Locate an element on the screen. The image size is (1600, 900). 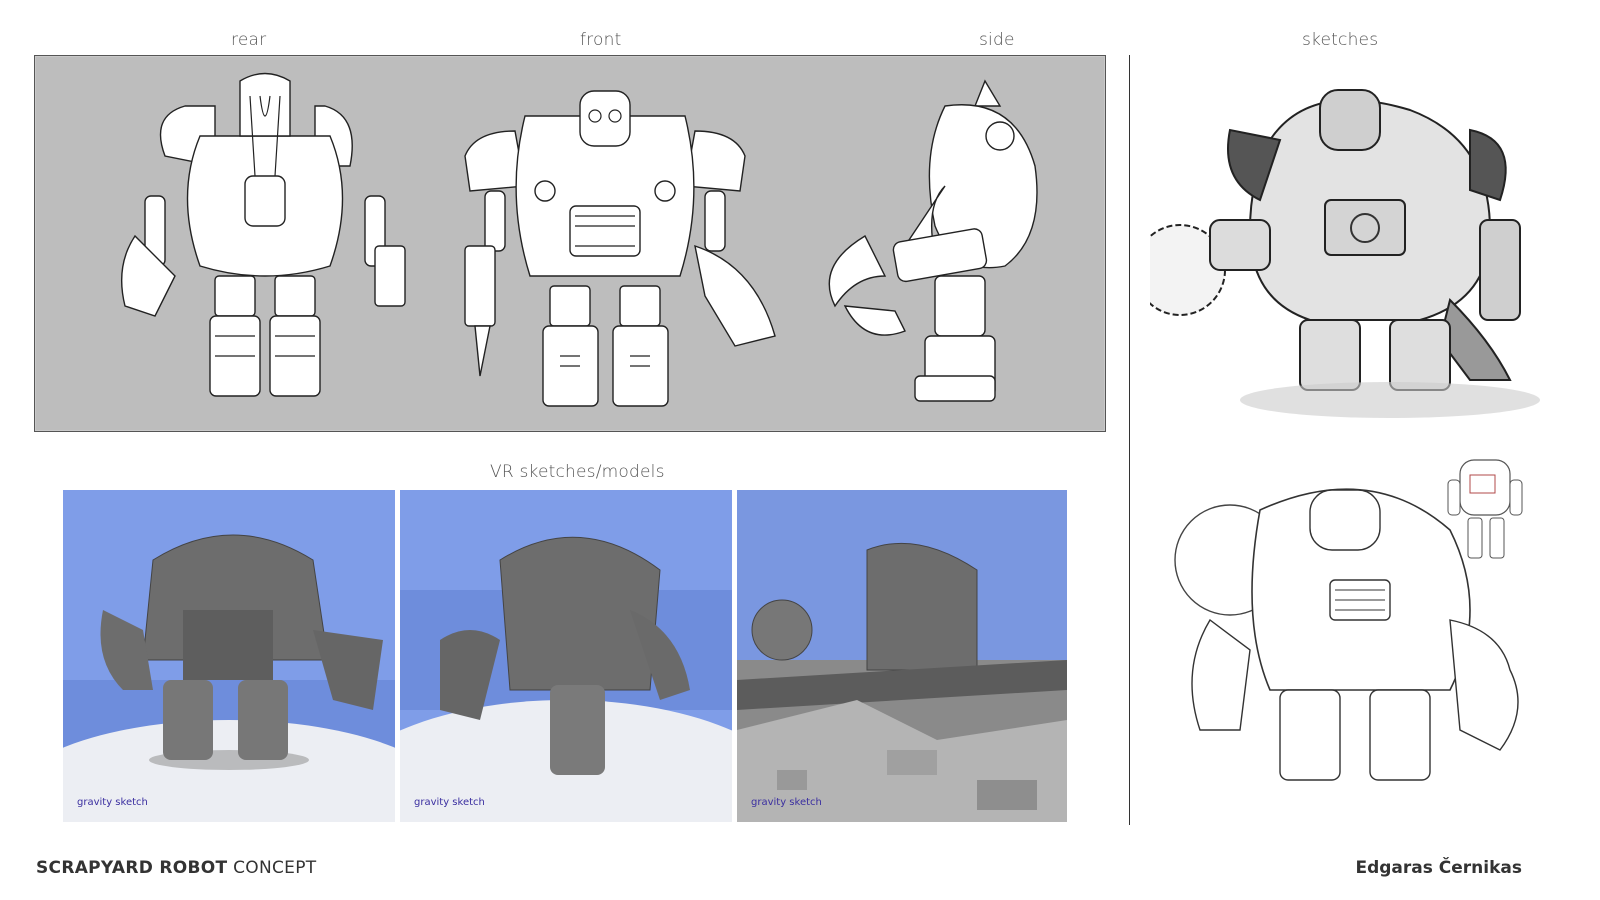
vr-tile-2: gravity sketch is located at coordinates (566, 656).